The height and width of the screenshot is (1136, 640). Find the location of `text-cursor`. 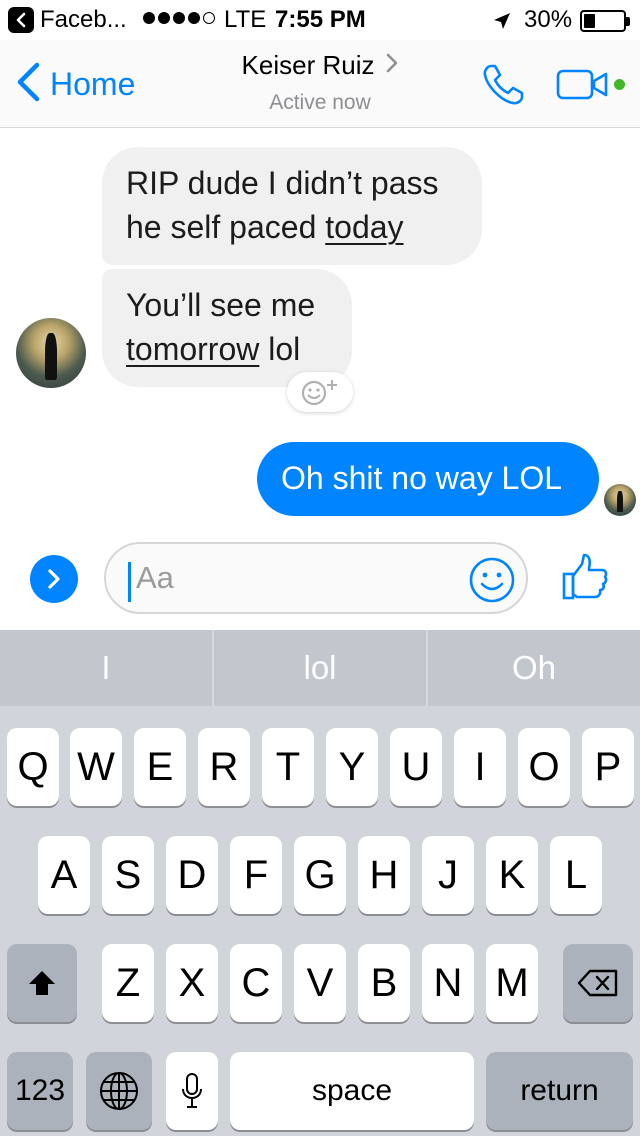

text-cursor is located at coordinates (129, 582).